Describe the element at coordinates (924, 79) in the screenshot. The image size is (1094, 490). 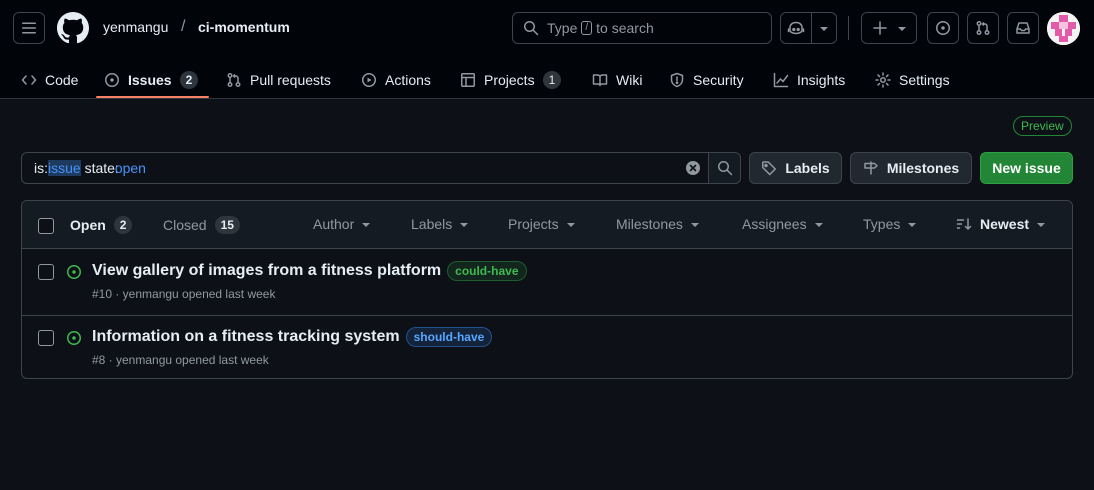
I see `tab-label: Settings` at that location.